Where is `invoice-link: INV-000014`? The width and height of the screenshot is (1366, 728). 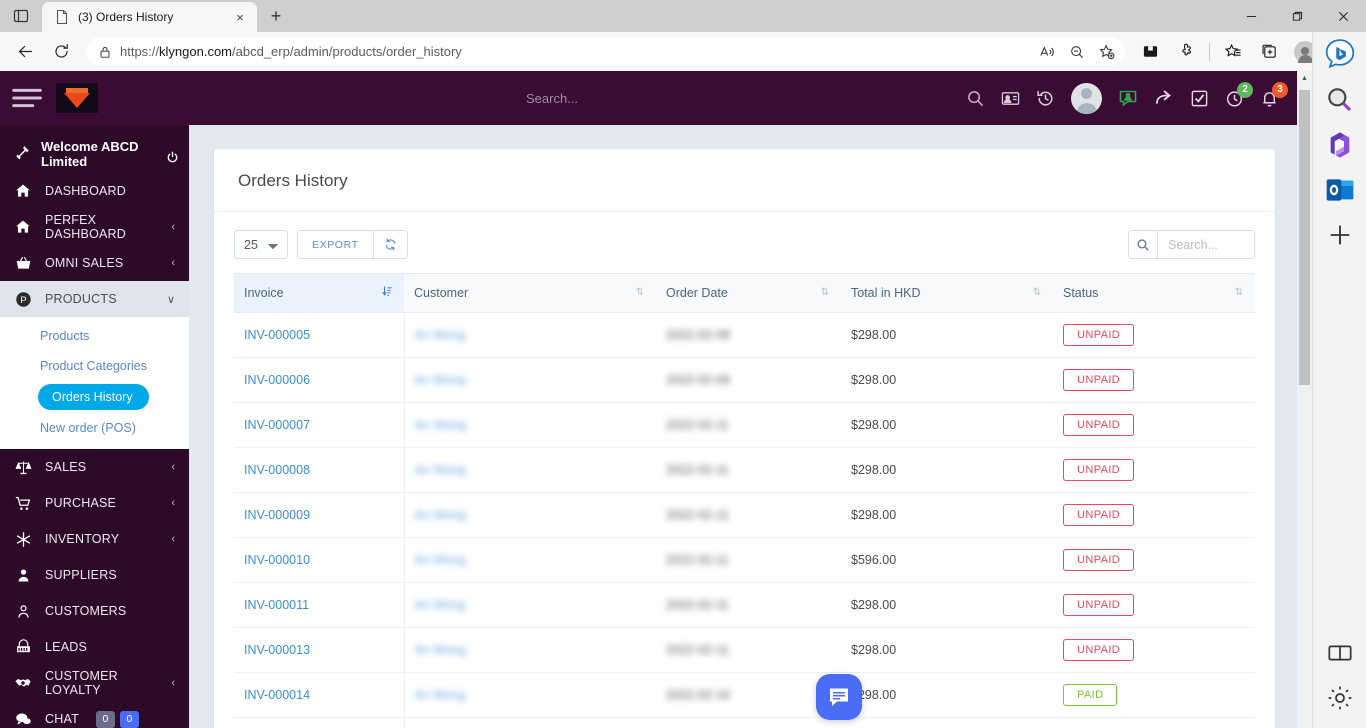
invoice-link: INV-000014 is located at coordinates (277, 695).